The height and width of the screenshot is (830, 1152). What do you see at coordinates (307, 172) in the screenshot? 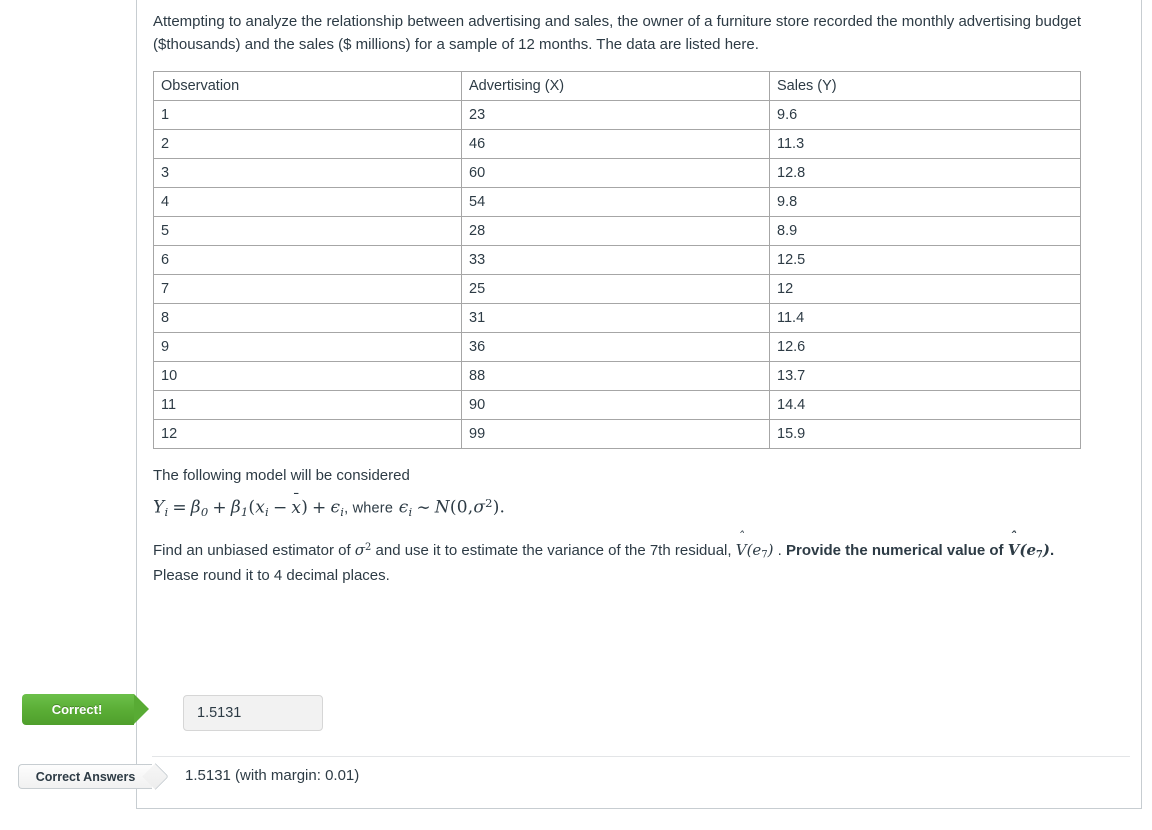
I see `cell-observation: 3` at bounding box center [307, 172].